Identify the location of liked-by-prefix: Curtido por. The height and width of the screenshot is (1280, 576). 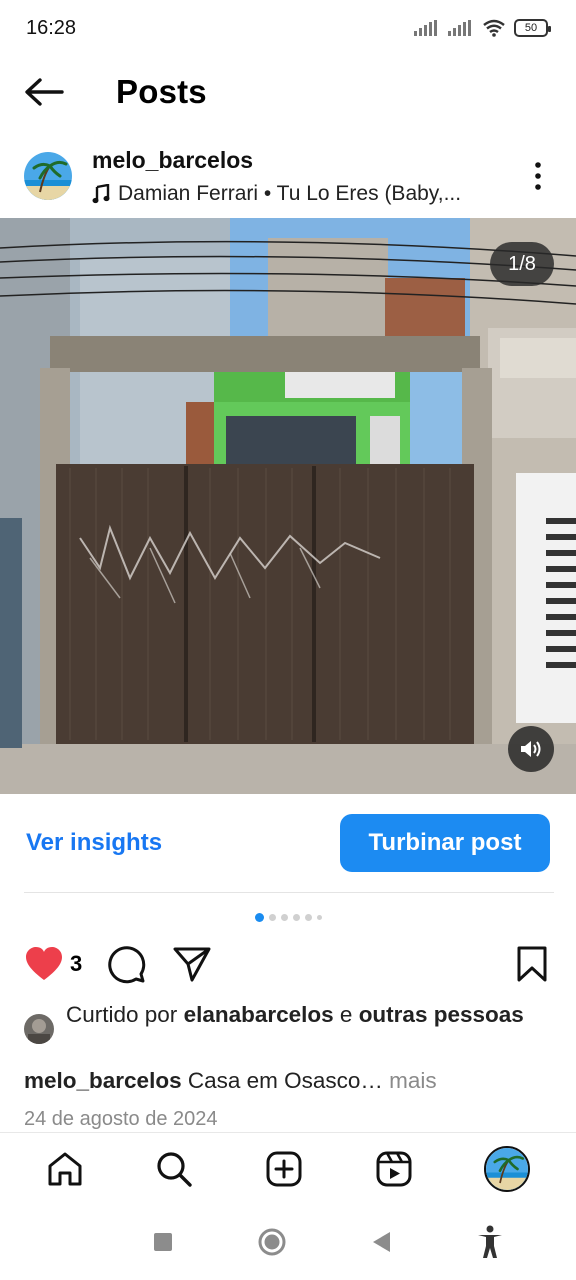
(125, 1014).